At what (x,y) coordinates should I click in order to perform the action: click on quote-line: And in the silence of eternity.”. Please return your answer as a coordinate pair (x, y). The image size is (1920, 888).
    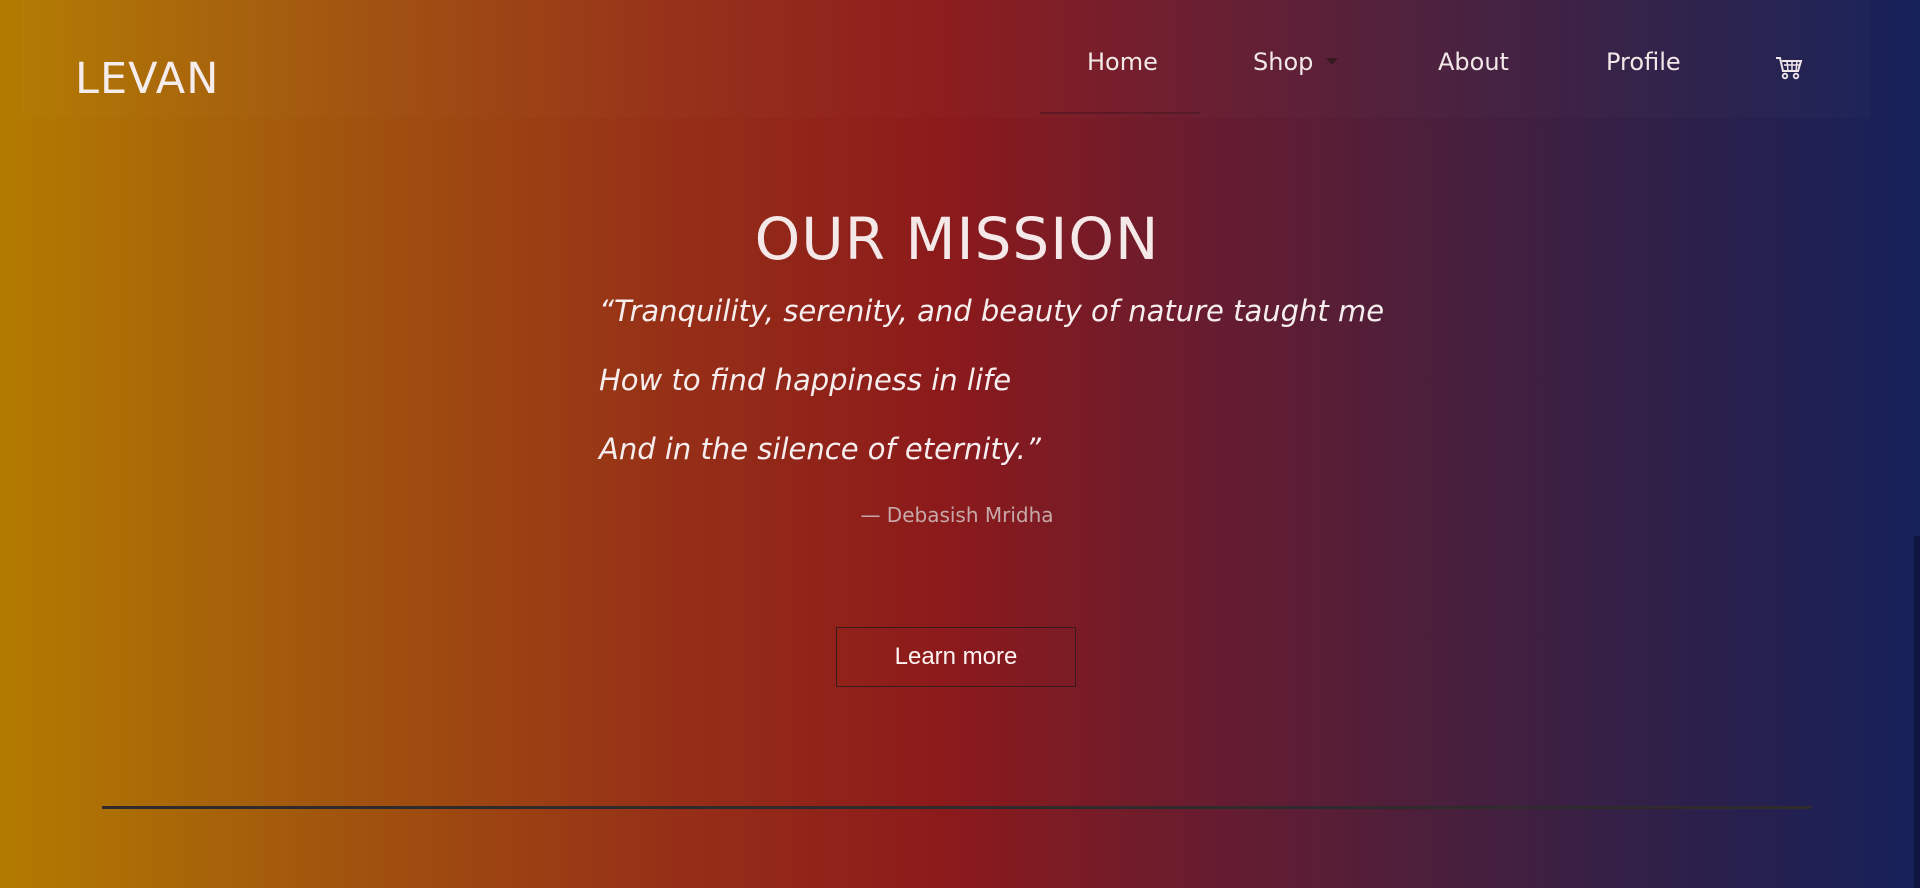
    Looking at the image, I should click on (820, 449).